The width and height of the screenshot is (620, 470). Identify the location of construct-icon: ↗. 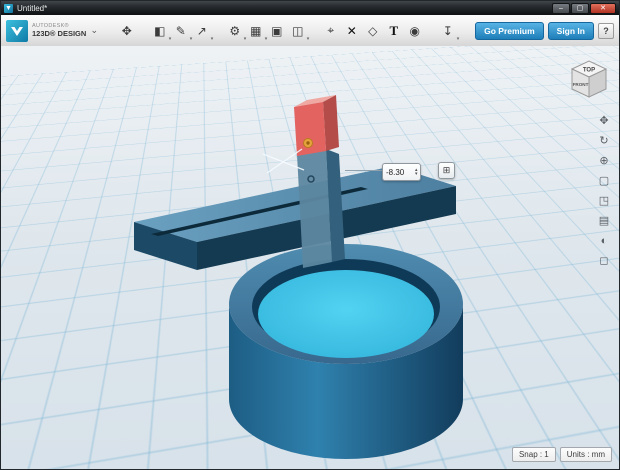
(201, 30).